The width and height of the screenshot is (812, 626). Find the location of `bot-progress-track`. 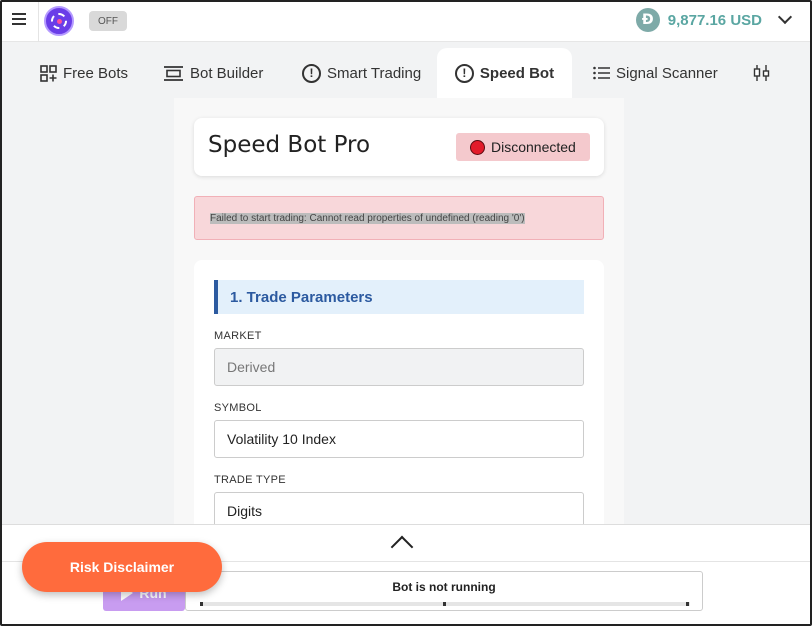

bot-progress-track is located at coordinates (445, 604).